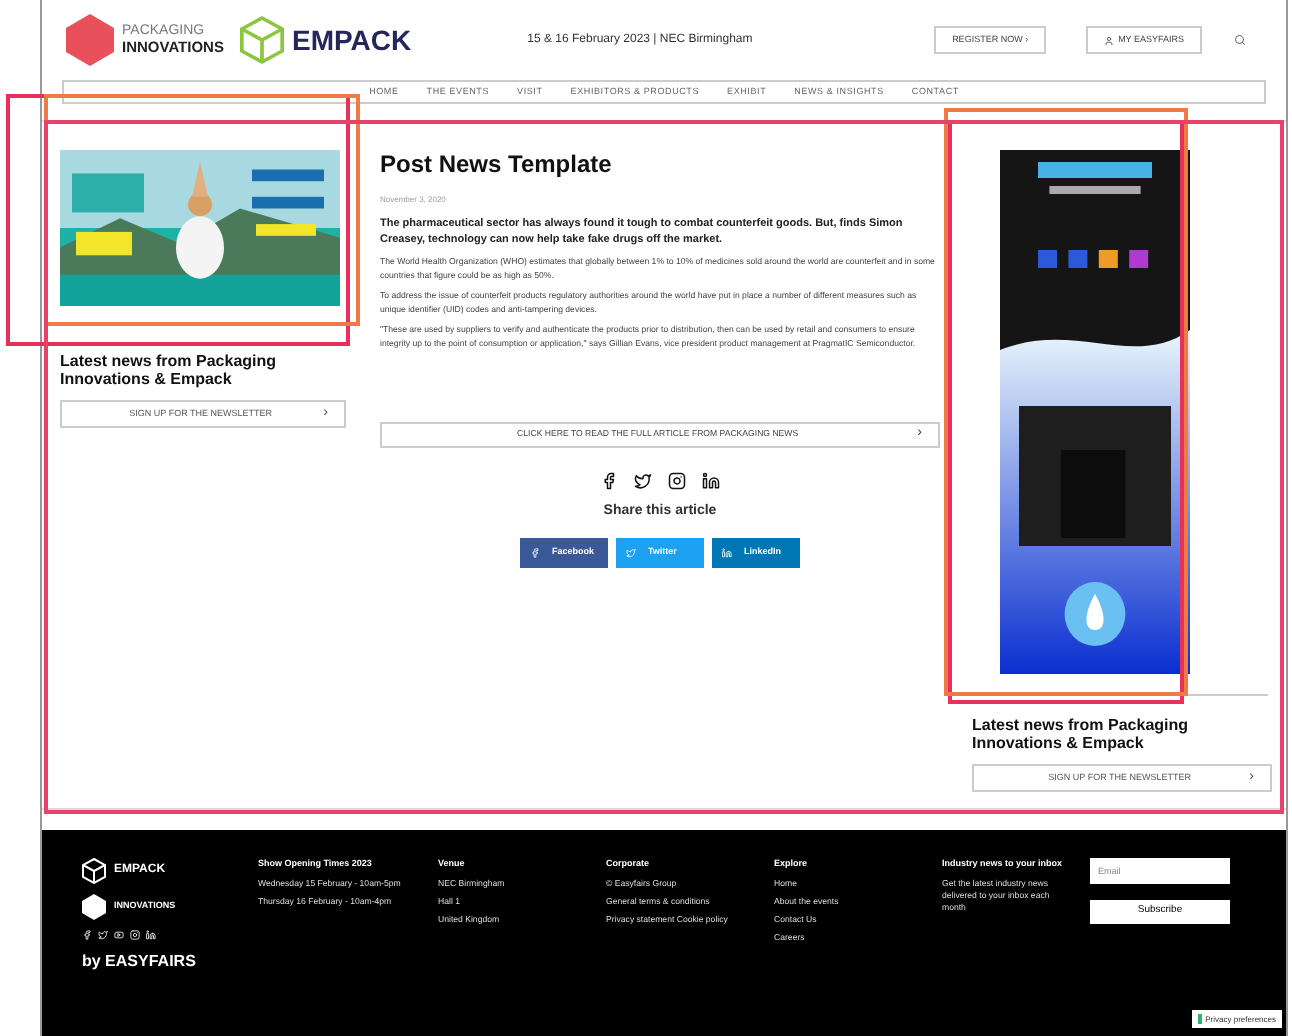  Describe the element at coordinates (351, 40) in the screenshot. I see `logo-text: EMPACK` at that location.